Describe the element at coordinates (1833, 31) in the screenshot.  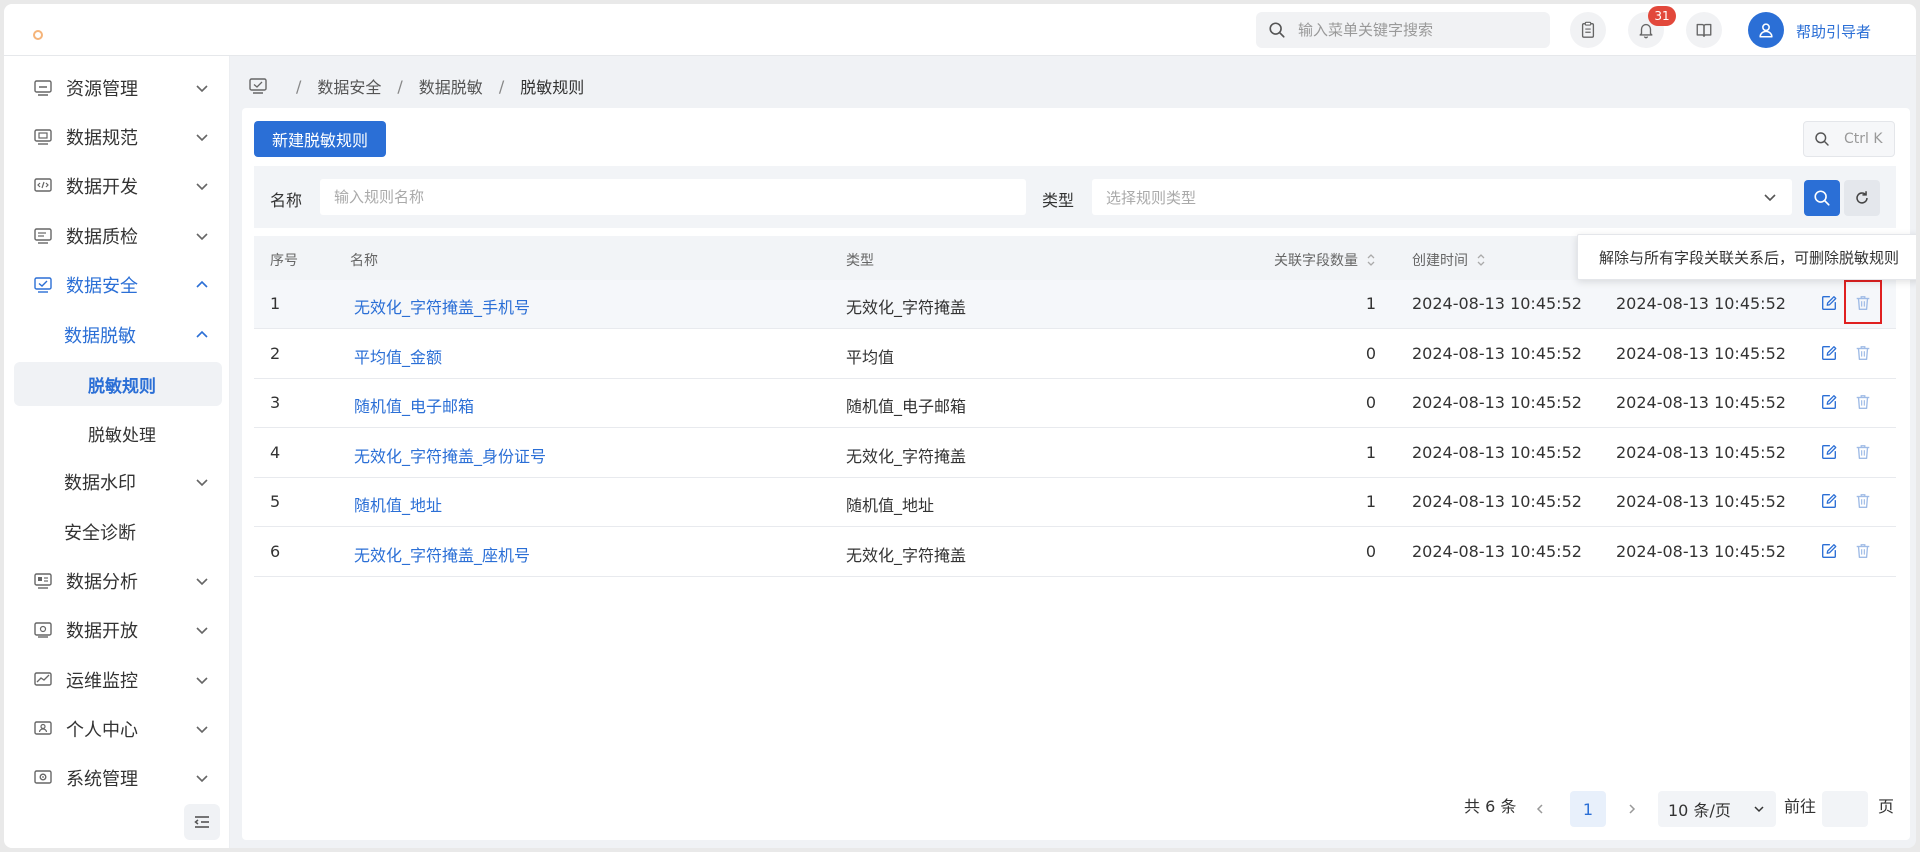
I see `username: 帮助引导者` at that location.